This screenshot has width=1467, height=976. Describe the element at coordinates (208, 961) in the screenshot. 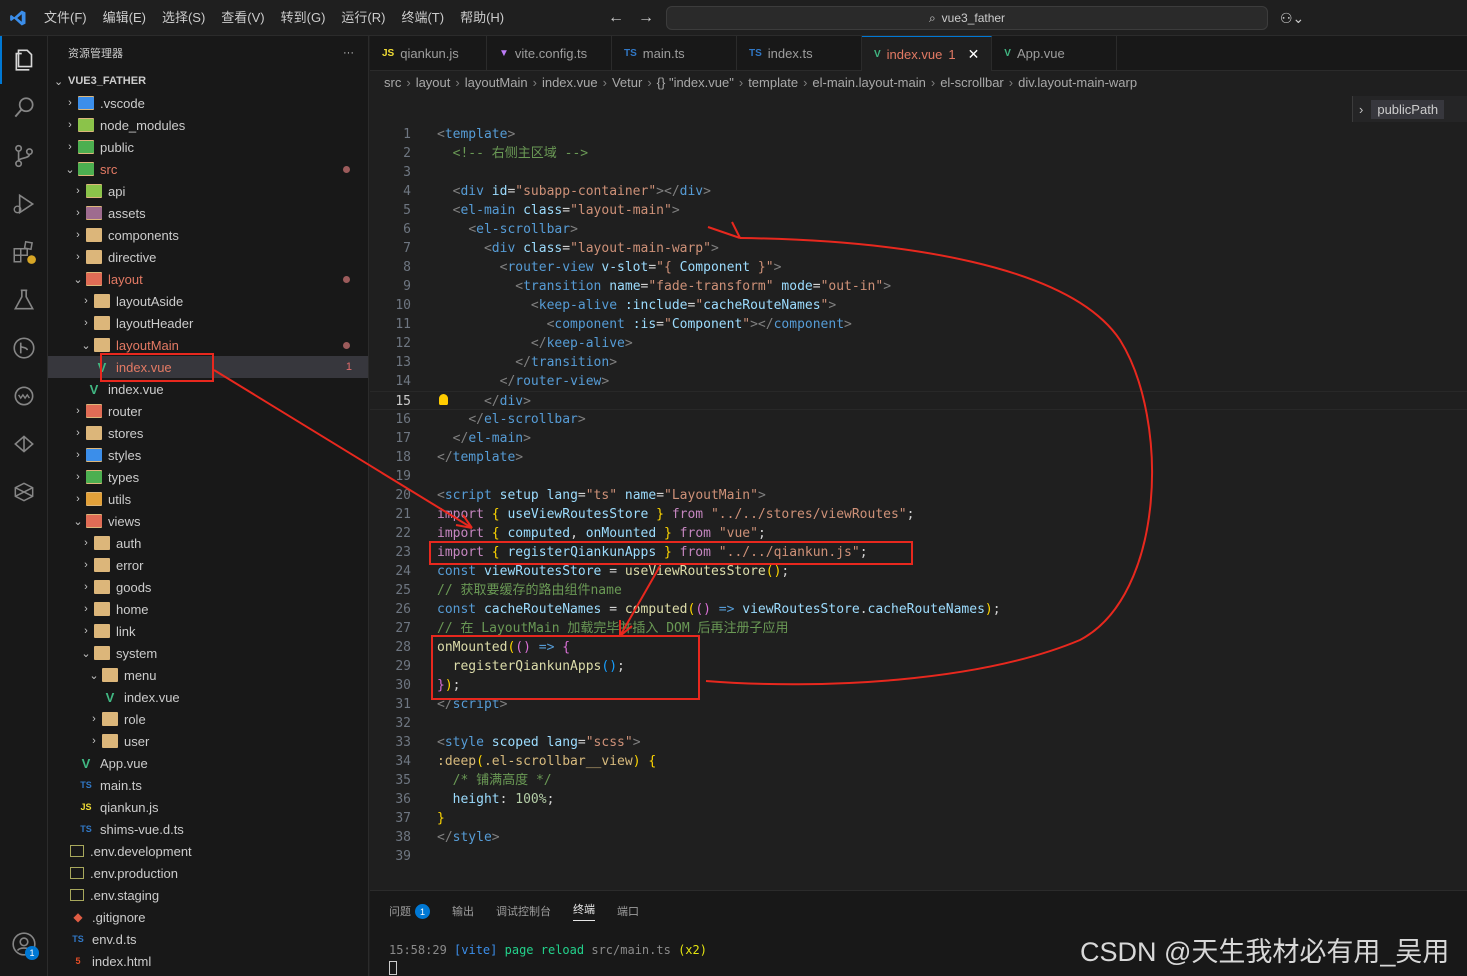

I see `file-item: 5 index.html` at that location.